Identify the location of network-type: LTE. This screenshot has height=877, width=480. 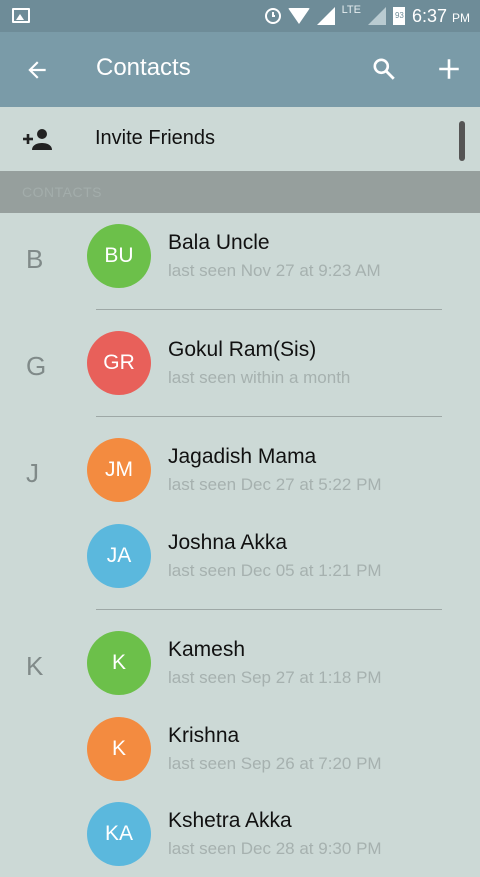
(351, 10).